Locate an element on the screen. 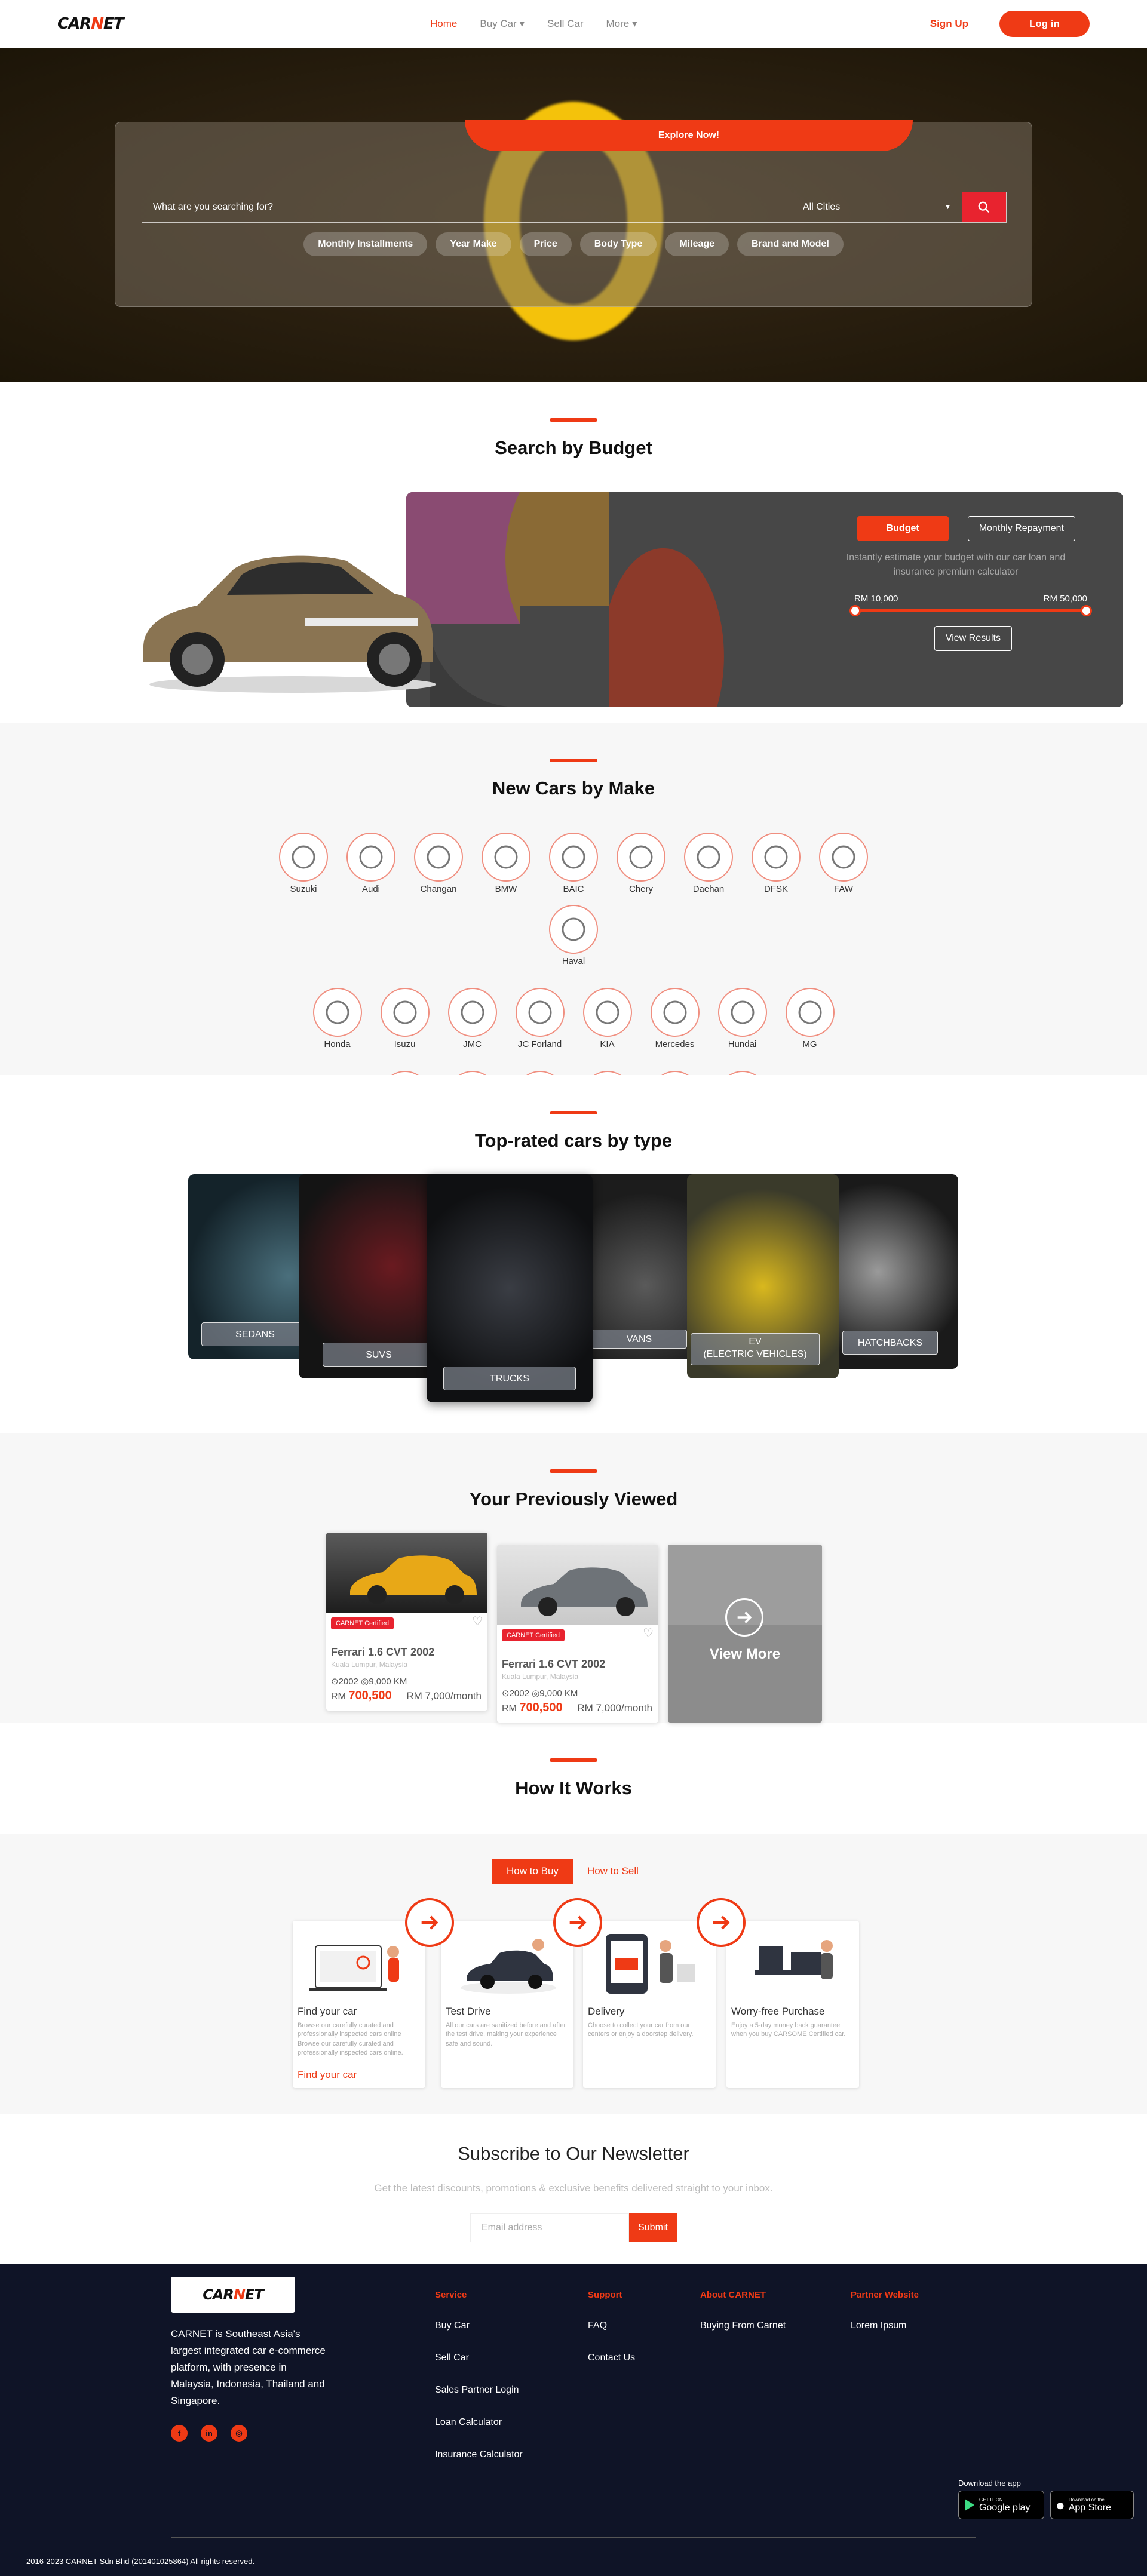  linkedin-icon: in is located at coordinates (209, 2433).